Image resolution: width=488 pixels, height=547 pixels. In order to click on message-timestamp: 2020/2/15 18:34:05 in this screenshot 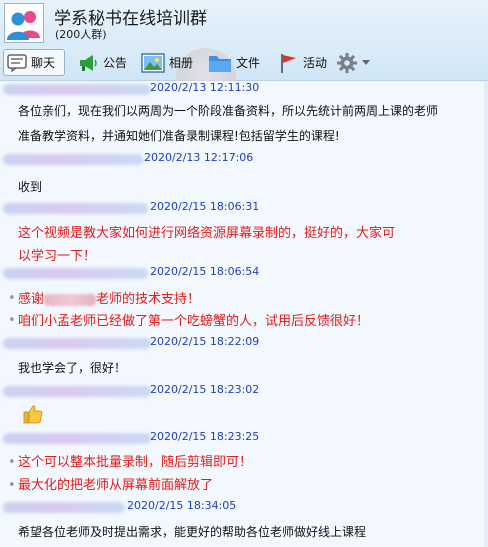, I will do `click(182, 505)`.